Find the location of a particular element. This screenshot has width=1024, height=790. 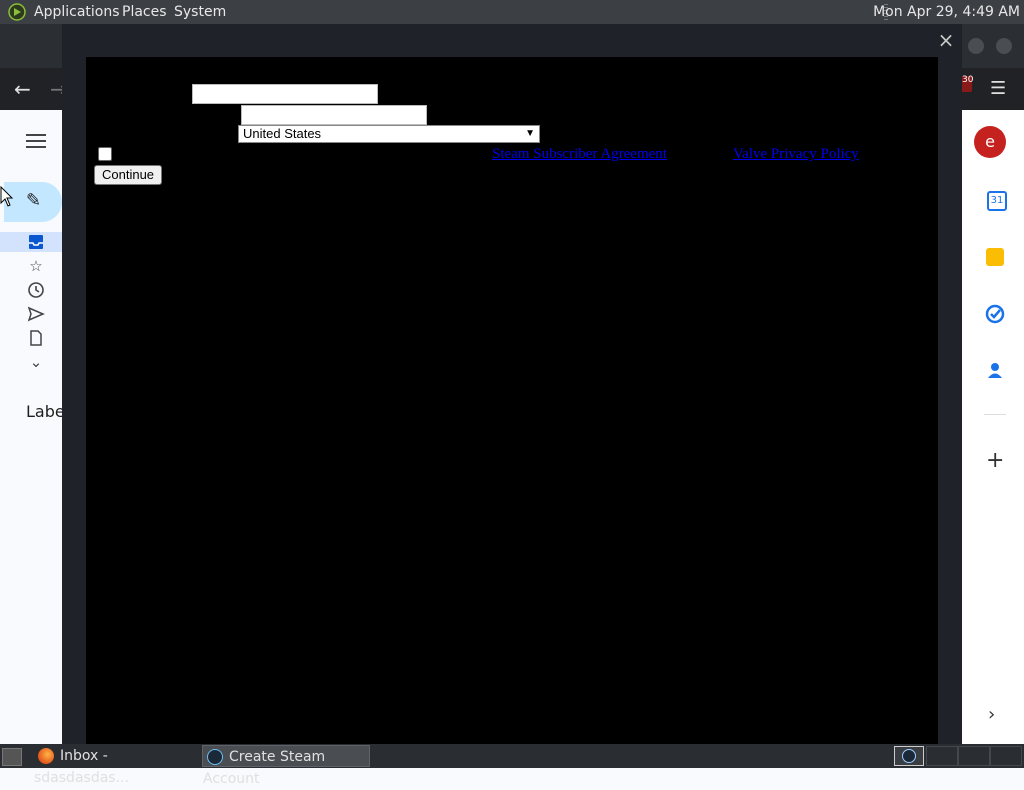

window-maximize-button is located at coordinates (1004, 46).